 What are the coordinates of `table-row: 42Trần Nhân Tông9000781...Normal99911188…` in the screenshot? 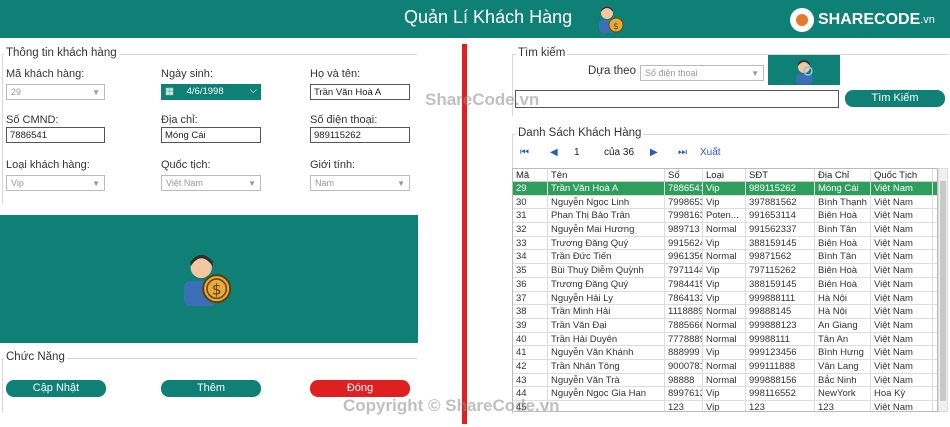 It's located at (725, 366).